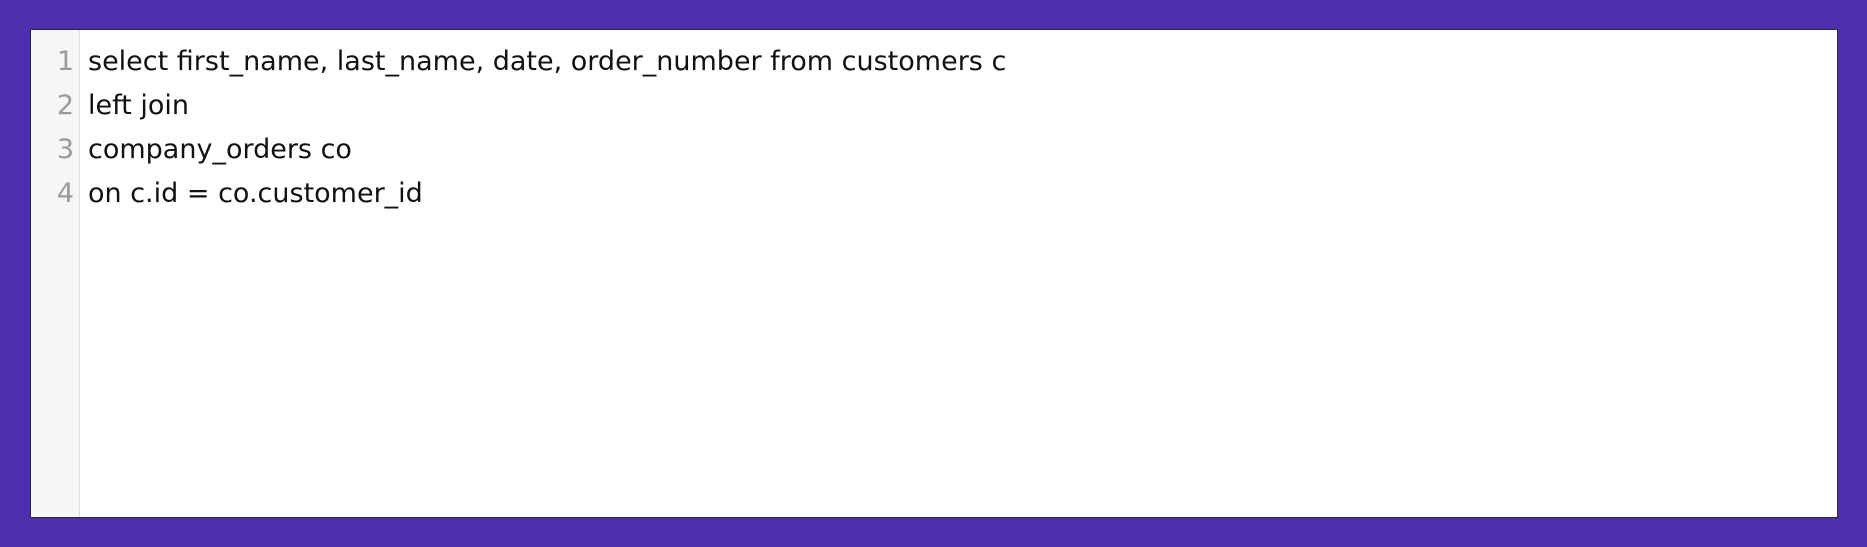  I want to click on line-number: 4, so click(65, 193).